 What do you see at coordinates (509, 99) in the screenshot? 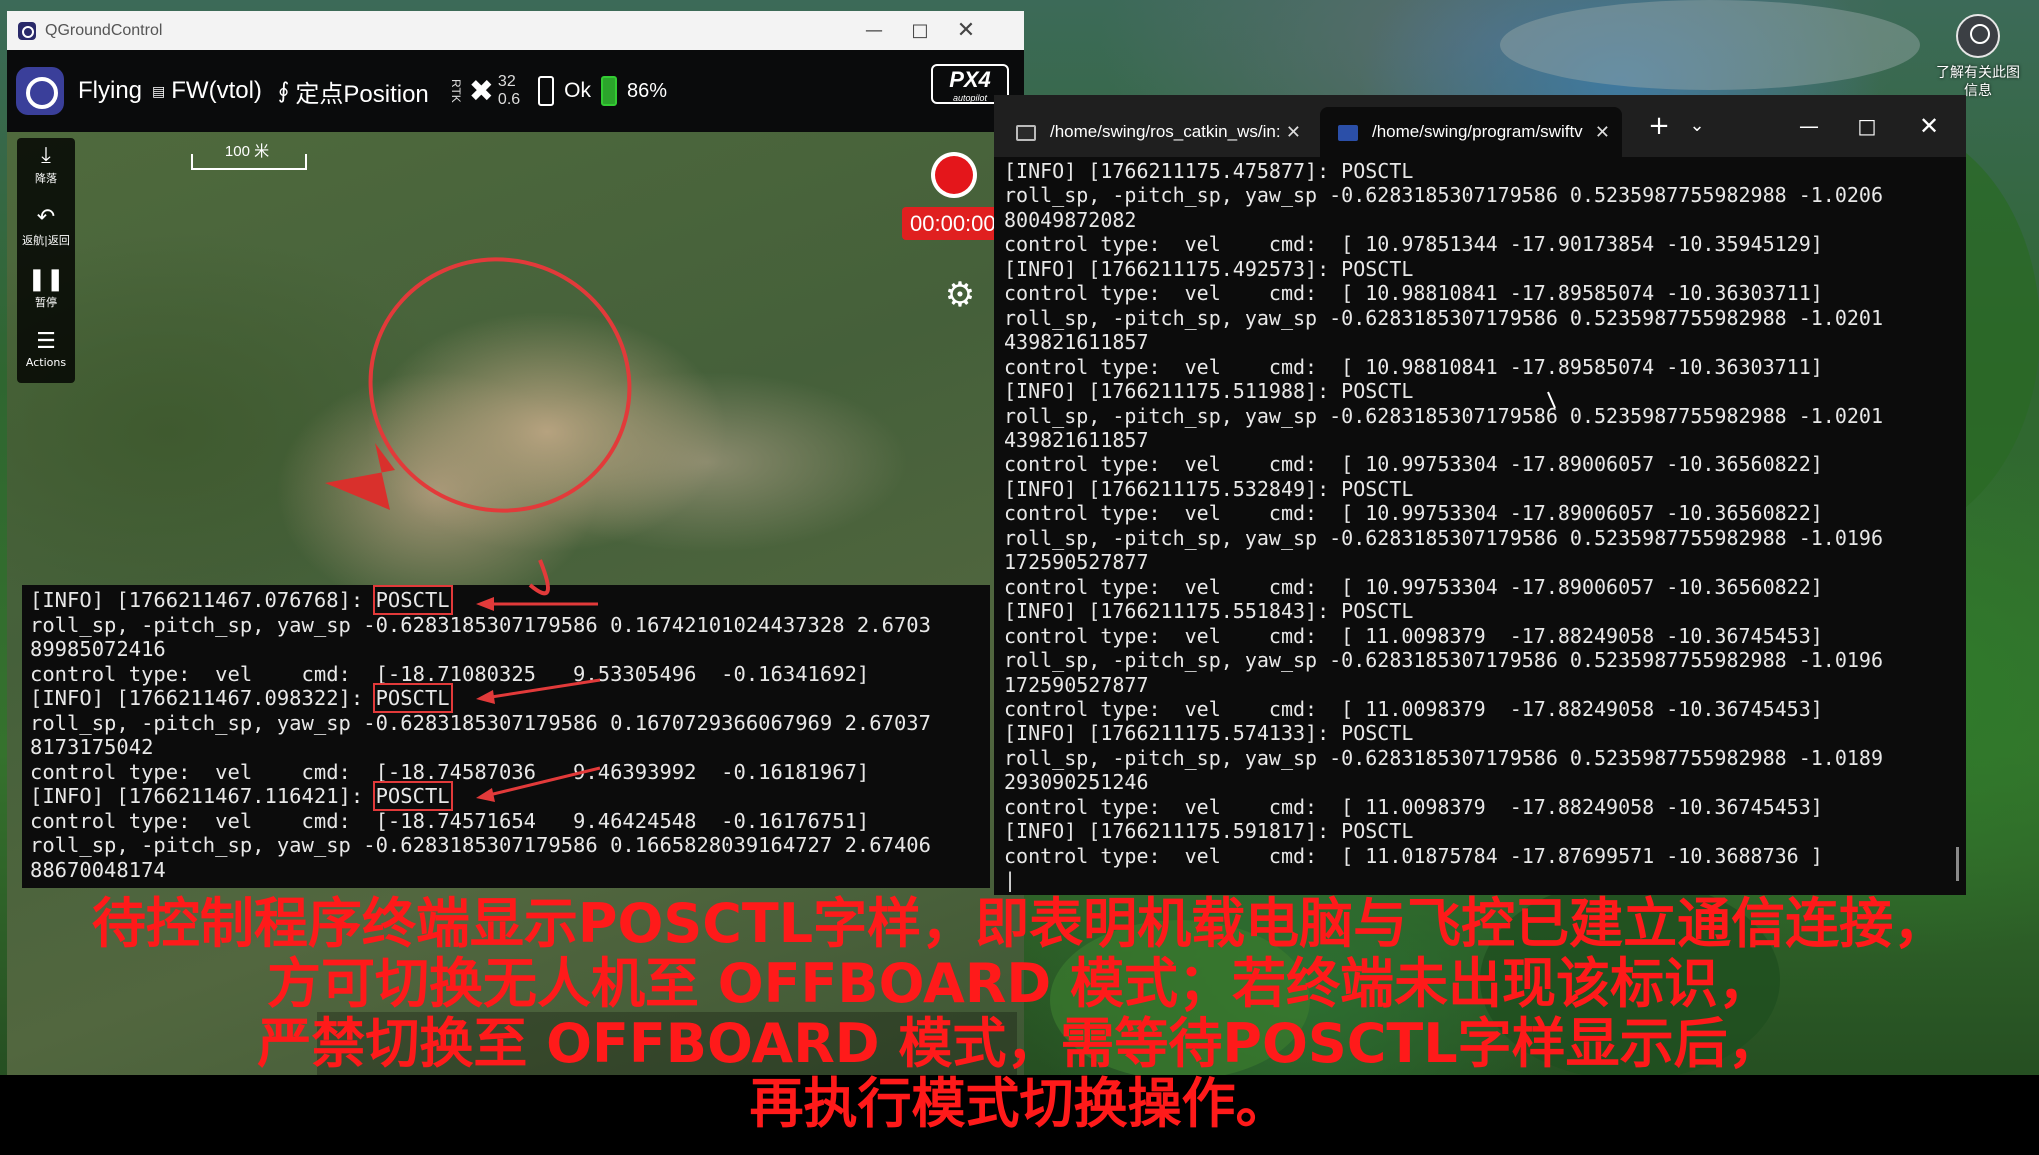
I see `gps-hdop: 0.6` at bounding box center [509, 99].